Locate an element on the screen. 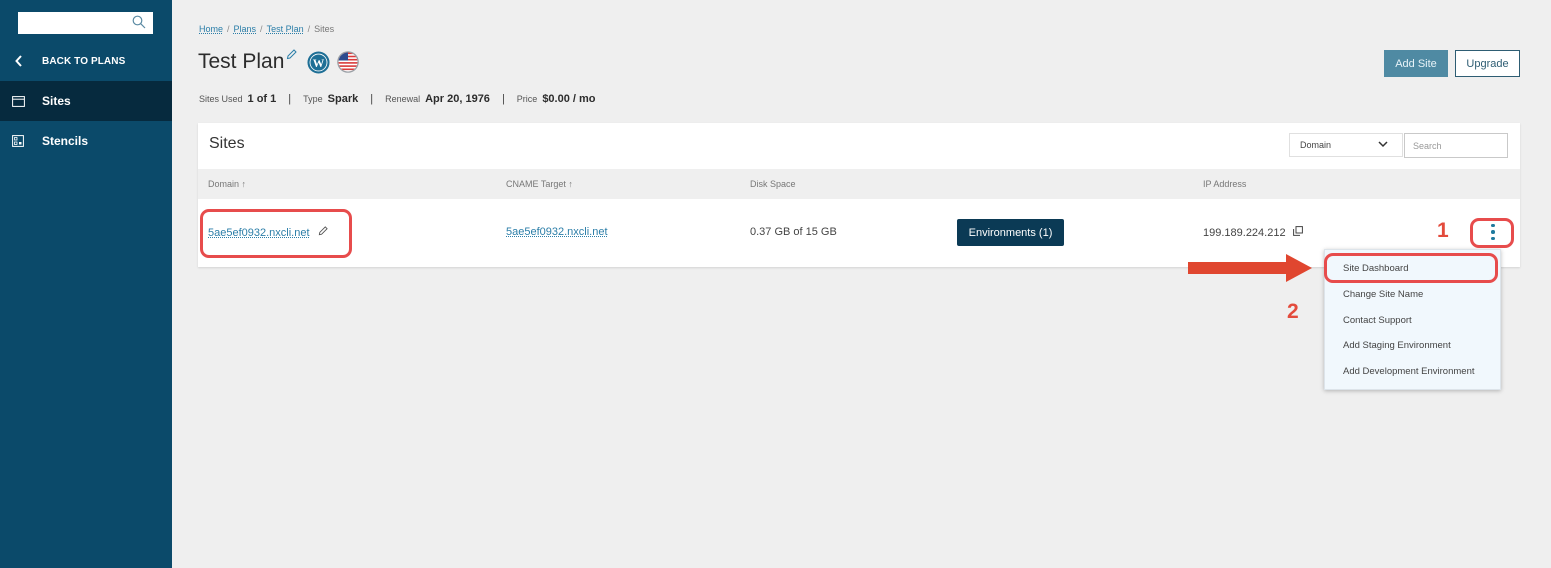  breadcrumb-home: Home is located at coordinates (211, 29).